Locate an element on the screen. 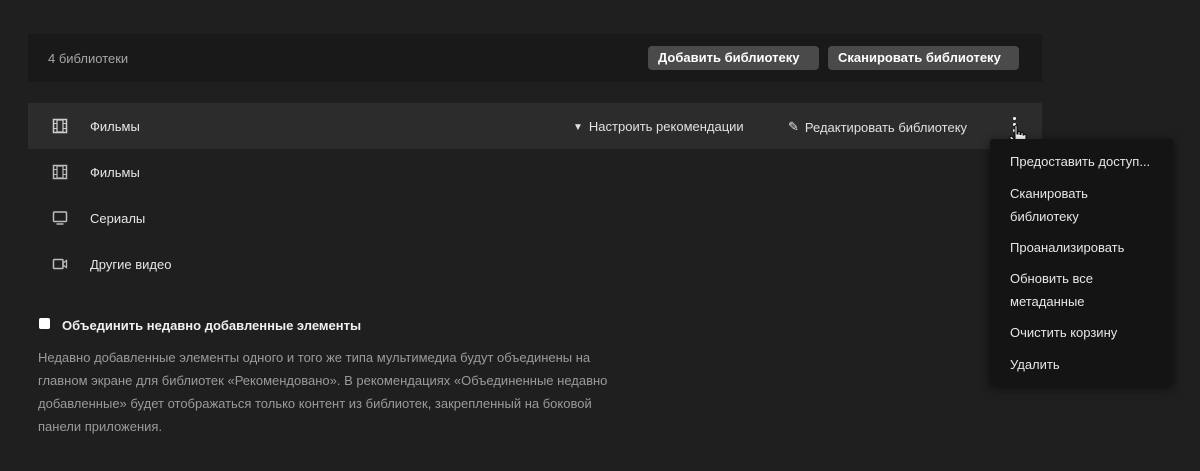 The image size is (1200, 471). menu-item-scan: Сканировать библиотеку is located at coordinates (1065, 205).